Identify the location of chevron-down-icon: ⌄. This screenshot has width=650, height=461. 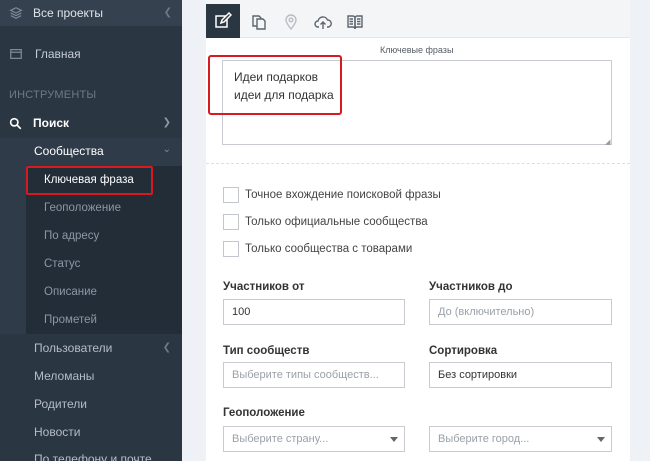
(166, 149).